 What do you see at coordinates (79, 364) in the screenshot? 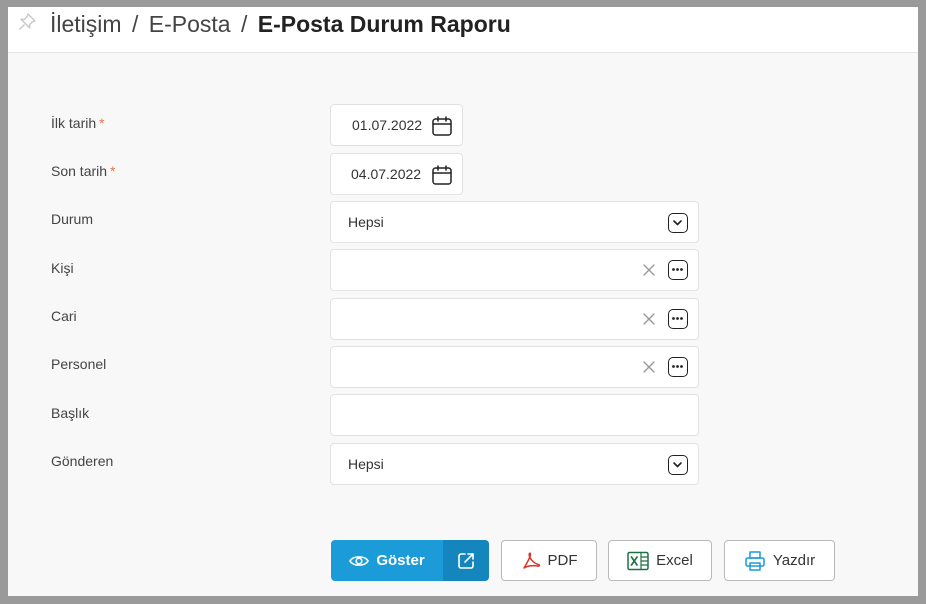
I see `staff-label: Personel` at bounding box center [79, 364].